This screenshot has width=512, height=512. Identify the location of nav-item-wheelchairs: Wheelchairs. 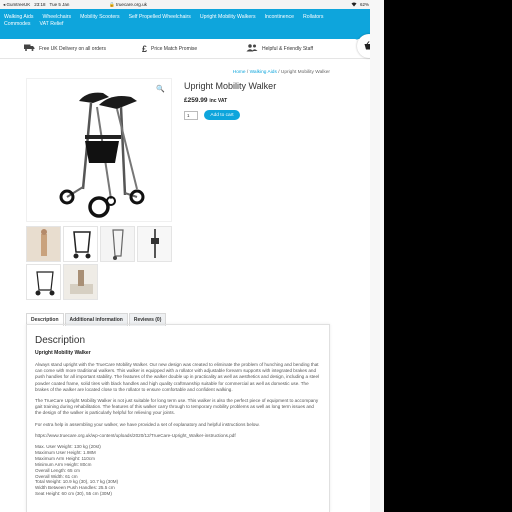
(57, 17).